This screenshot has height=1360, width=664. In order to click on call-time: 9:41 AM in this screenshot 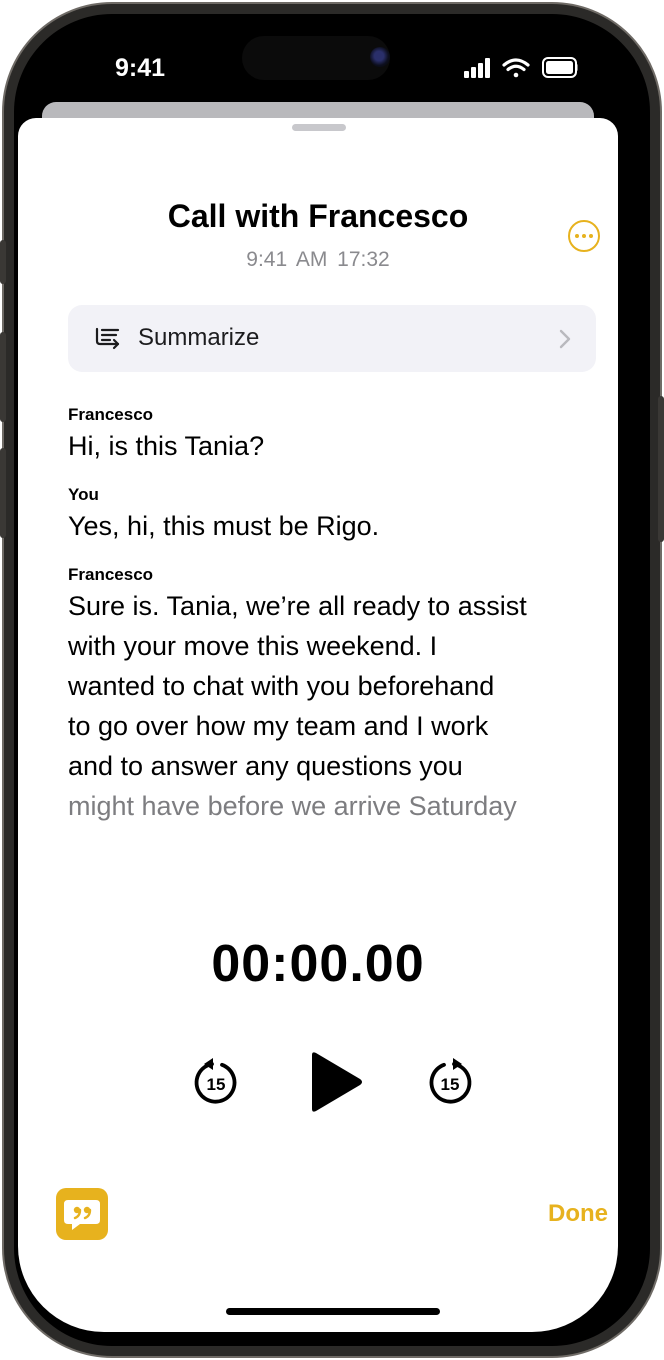, I will do `click(287, 259)`.